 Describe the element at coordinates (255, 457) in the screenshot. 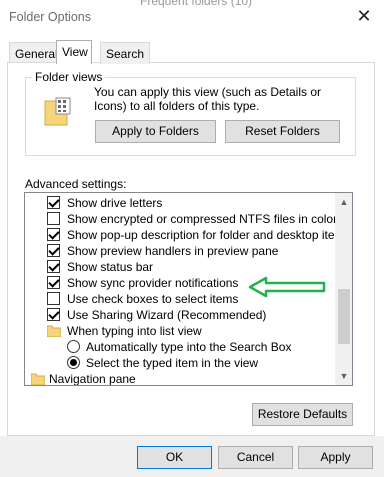

I see `cancel-button: Cancel` at that location.